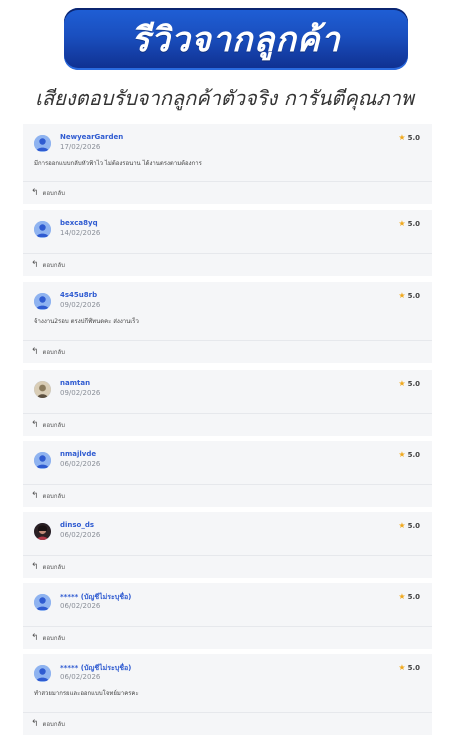  Describe the element at coordinates (227, 392) in the screenshot. I see `review-body: namtan 09/02/2026 ★ 5.0` at that location.